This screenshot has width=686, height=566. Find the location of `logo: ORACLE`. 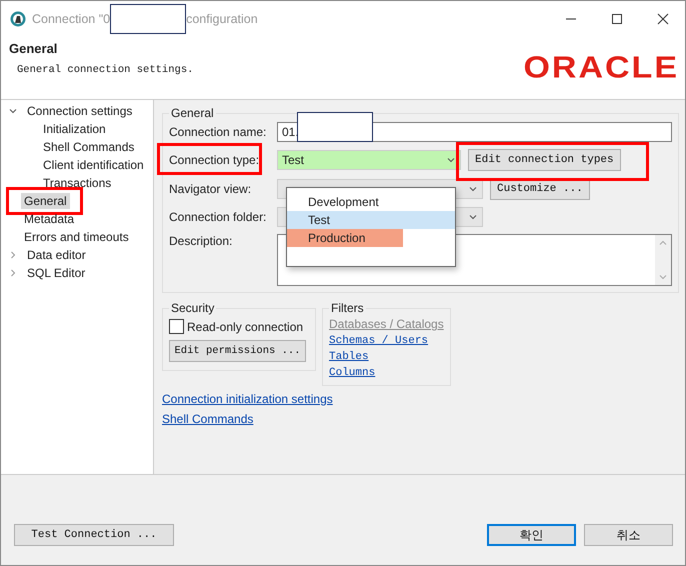

logo: ORACLE is located at coordinates (601, 68).